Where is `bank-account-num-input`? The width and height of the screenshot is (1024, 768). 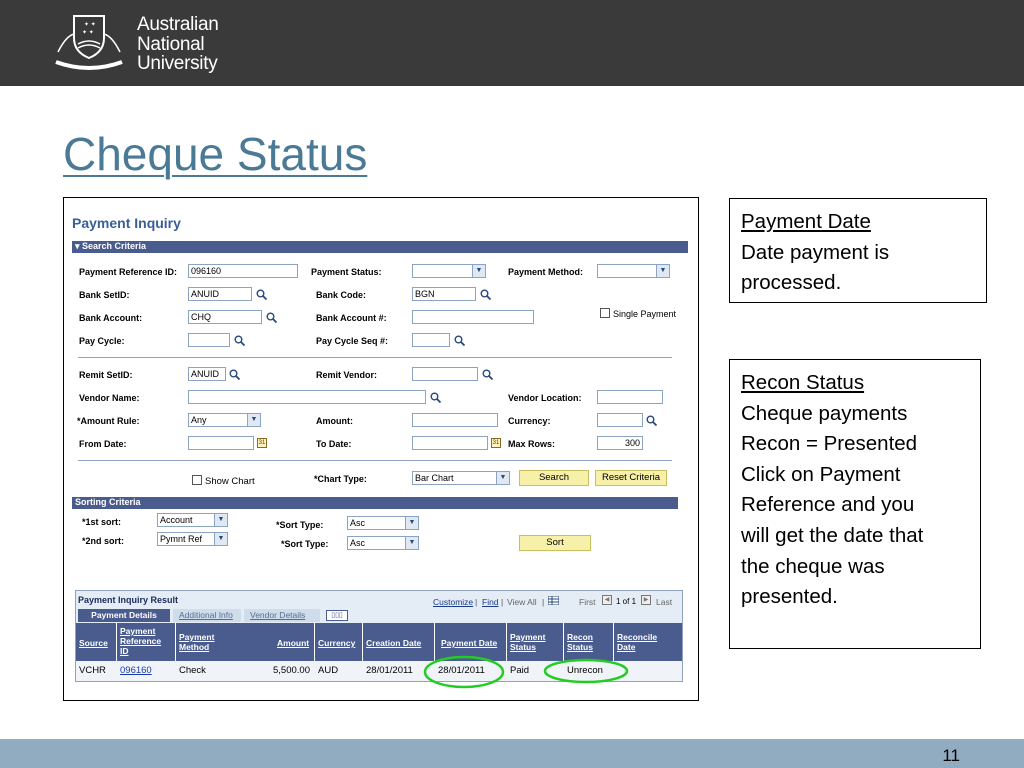 bank-account-num-input is located at coordinates (473, 317).